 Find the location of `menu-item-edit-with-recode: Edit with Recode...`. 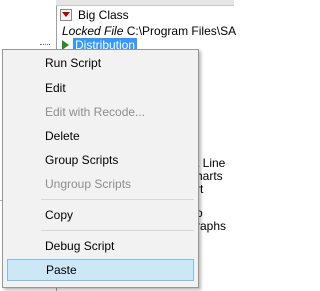

menu-item-edit-with-recode: Edit with Recode... is located at coordinates (95, 112).